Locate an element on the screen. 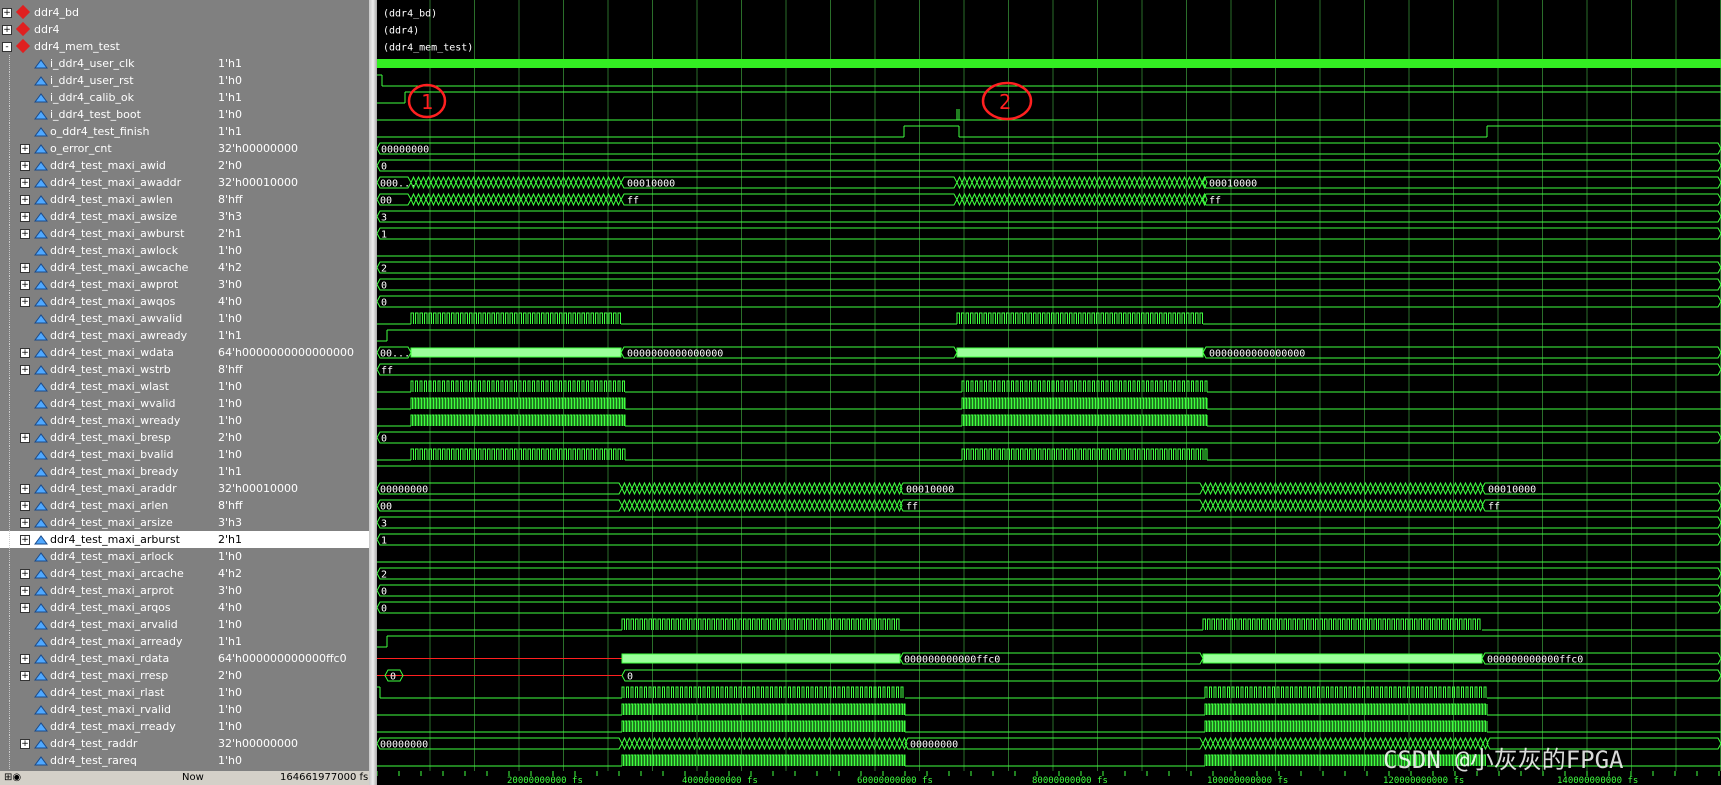 This screenshot has width=1721, height=785. signal-row-ddr4_test_maxi_awlen: + ddr4_test_maxi_awlen is located at coordinates (107, 199).